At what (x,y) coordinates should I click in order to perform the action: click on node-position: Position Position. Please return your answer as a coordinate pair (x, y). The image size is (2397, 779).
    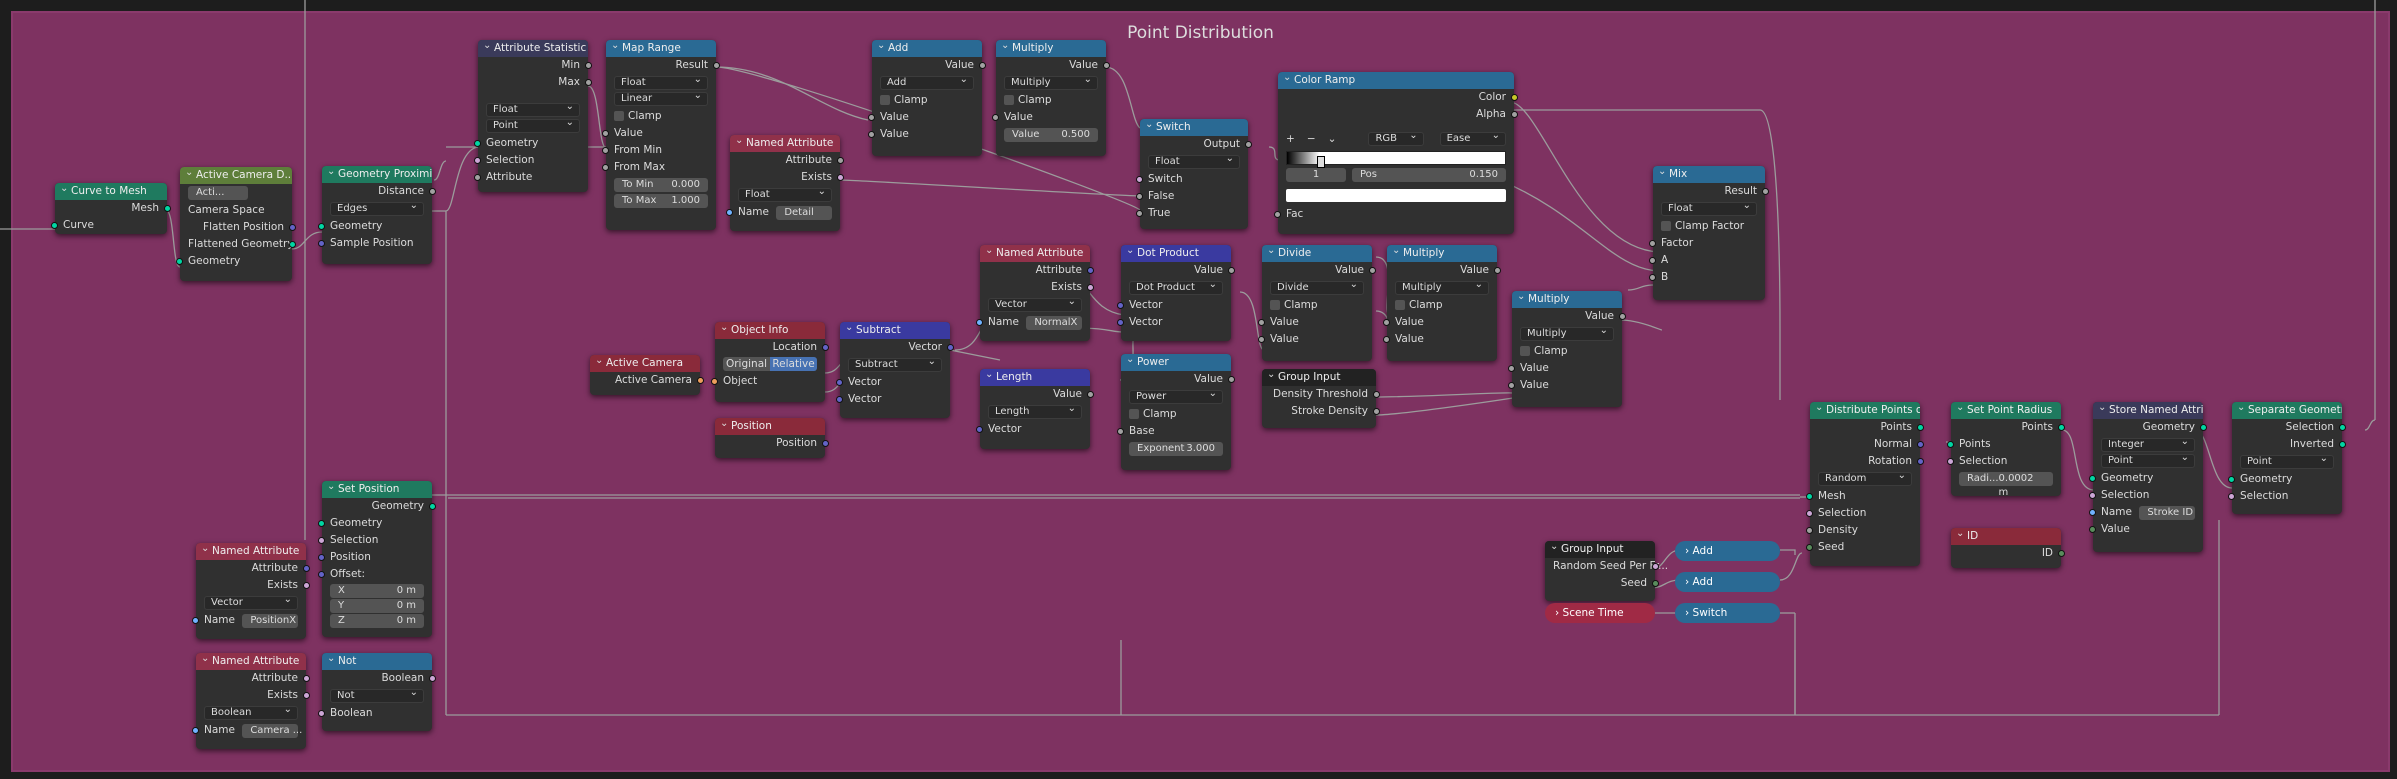
    Looking at the image, I should click on (772, 438).